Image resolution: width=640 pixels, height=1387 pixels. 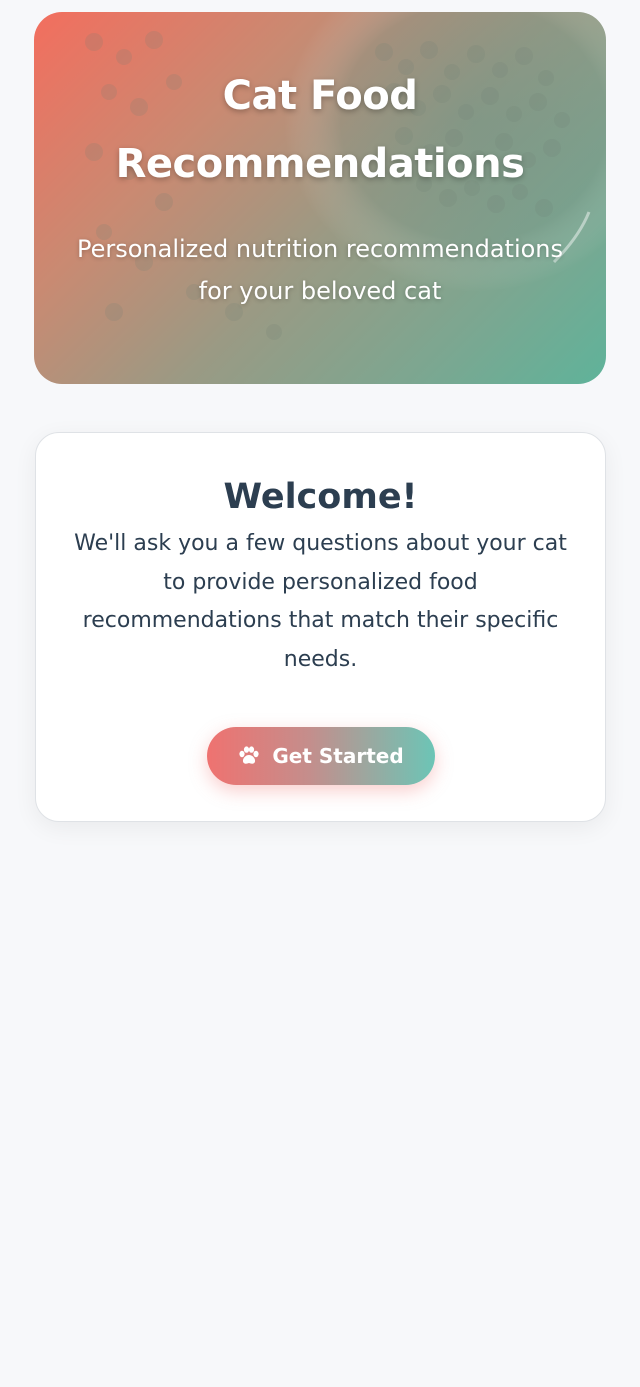 I want to click on hero-title: Cat Food Recommendations, so click(x=320, y=130).